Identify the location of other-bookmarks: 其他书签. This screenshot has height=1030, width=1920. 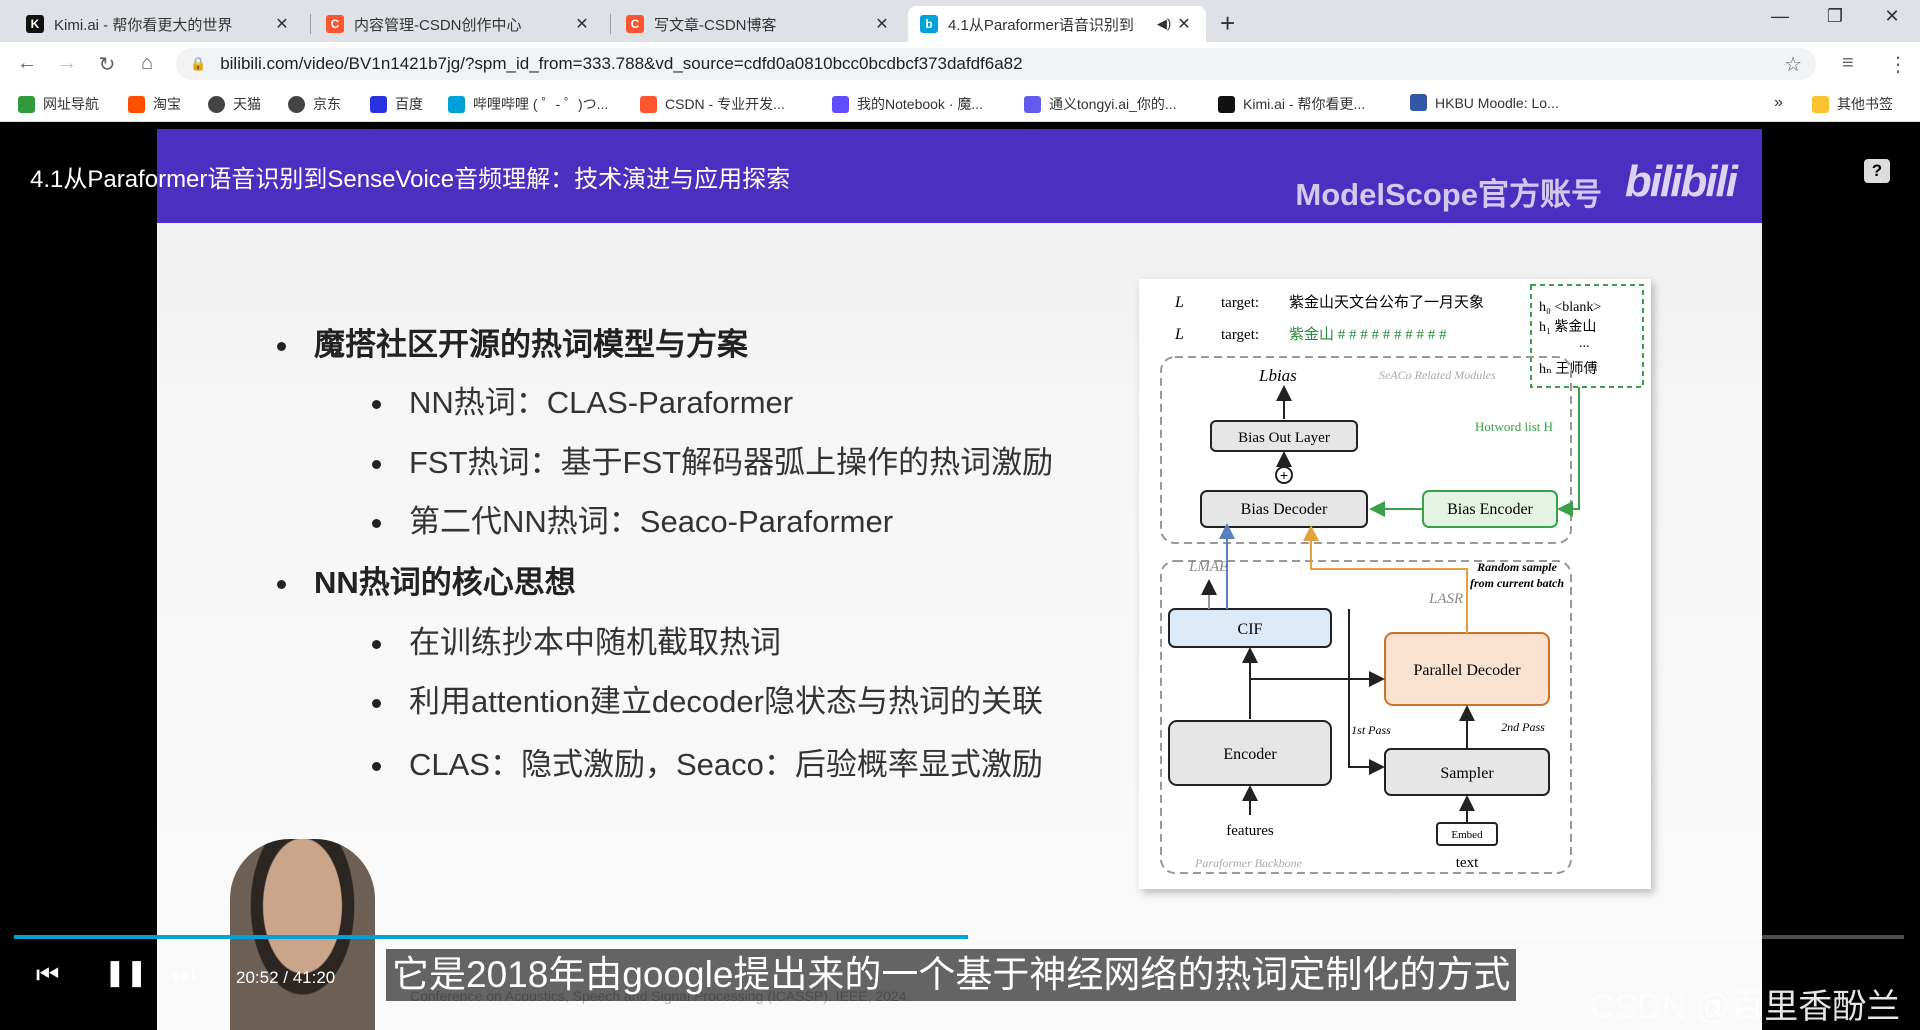
(1852, 104).